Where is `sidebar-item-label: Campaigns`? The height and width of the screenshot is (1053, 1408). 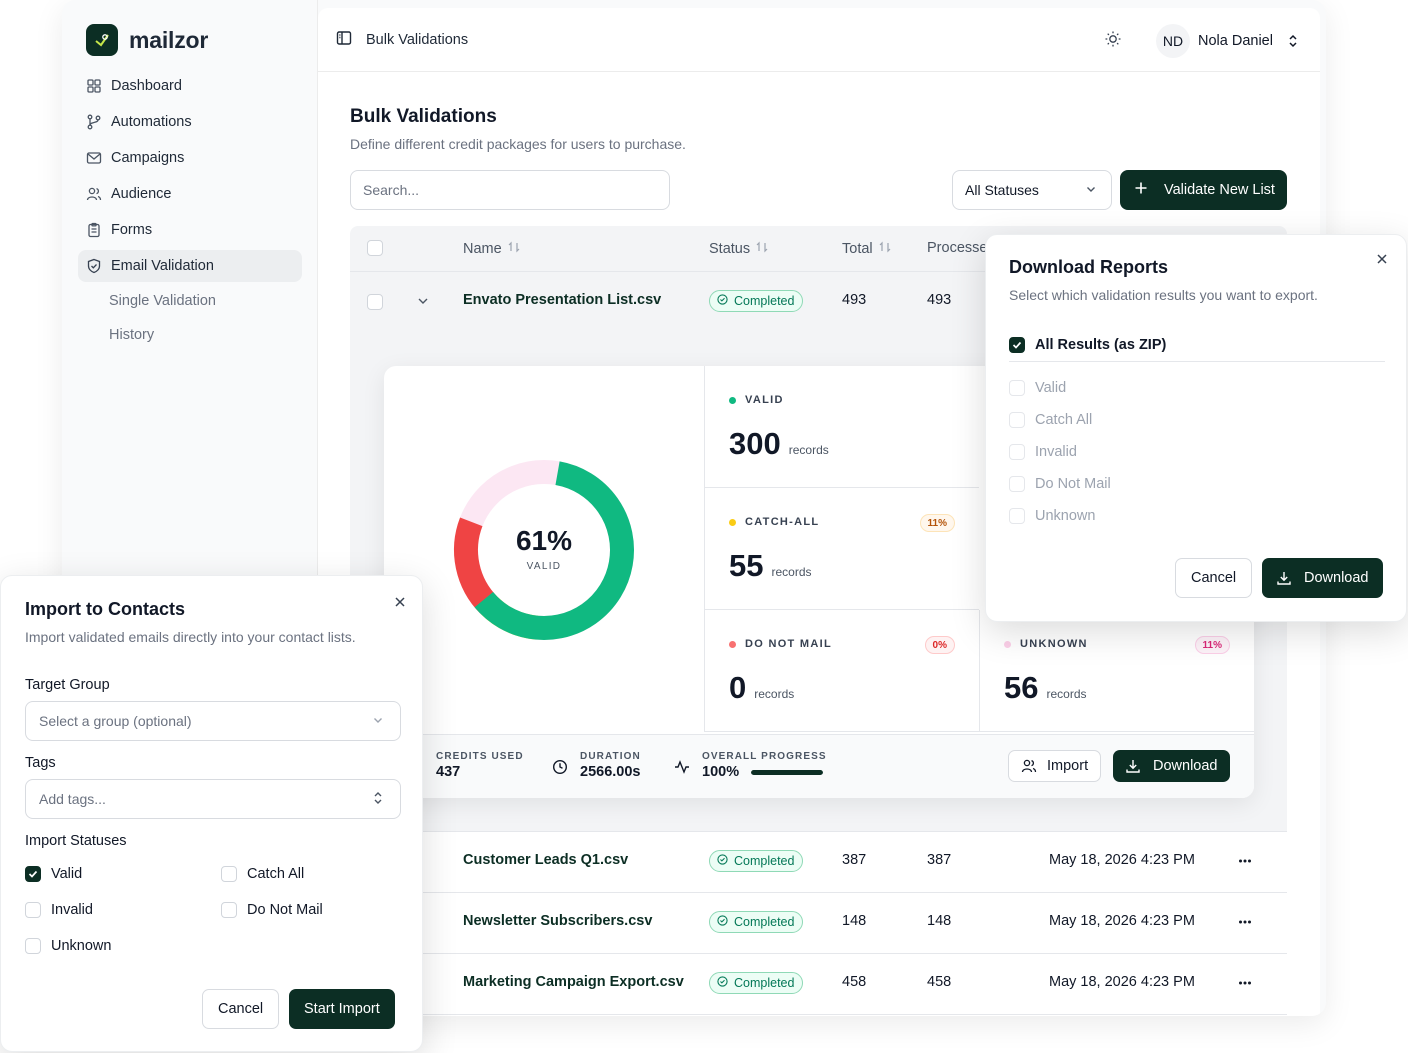 sidebar-item-label: Campaigns is located at coordinates (148, 158).